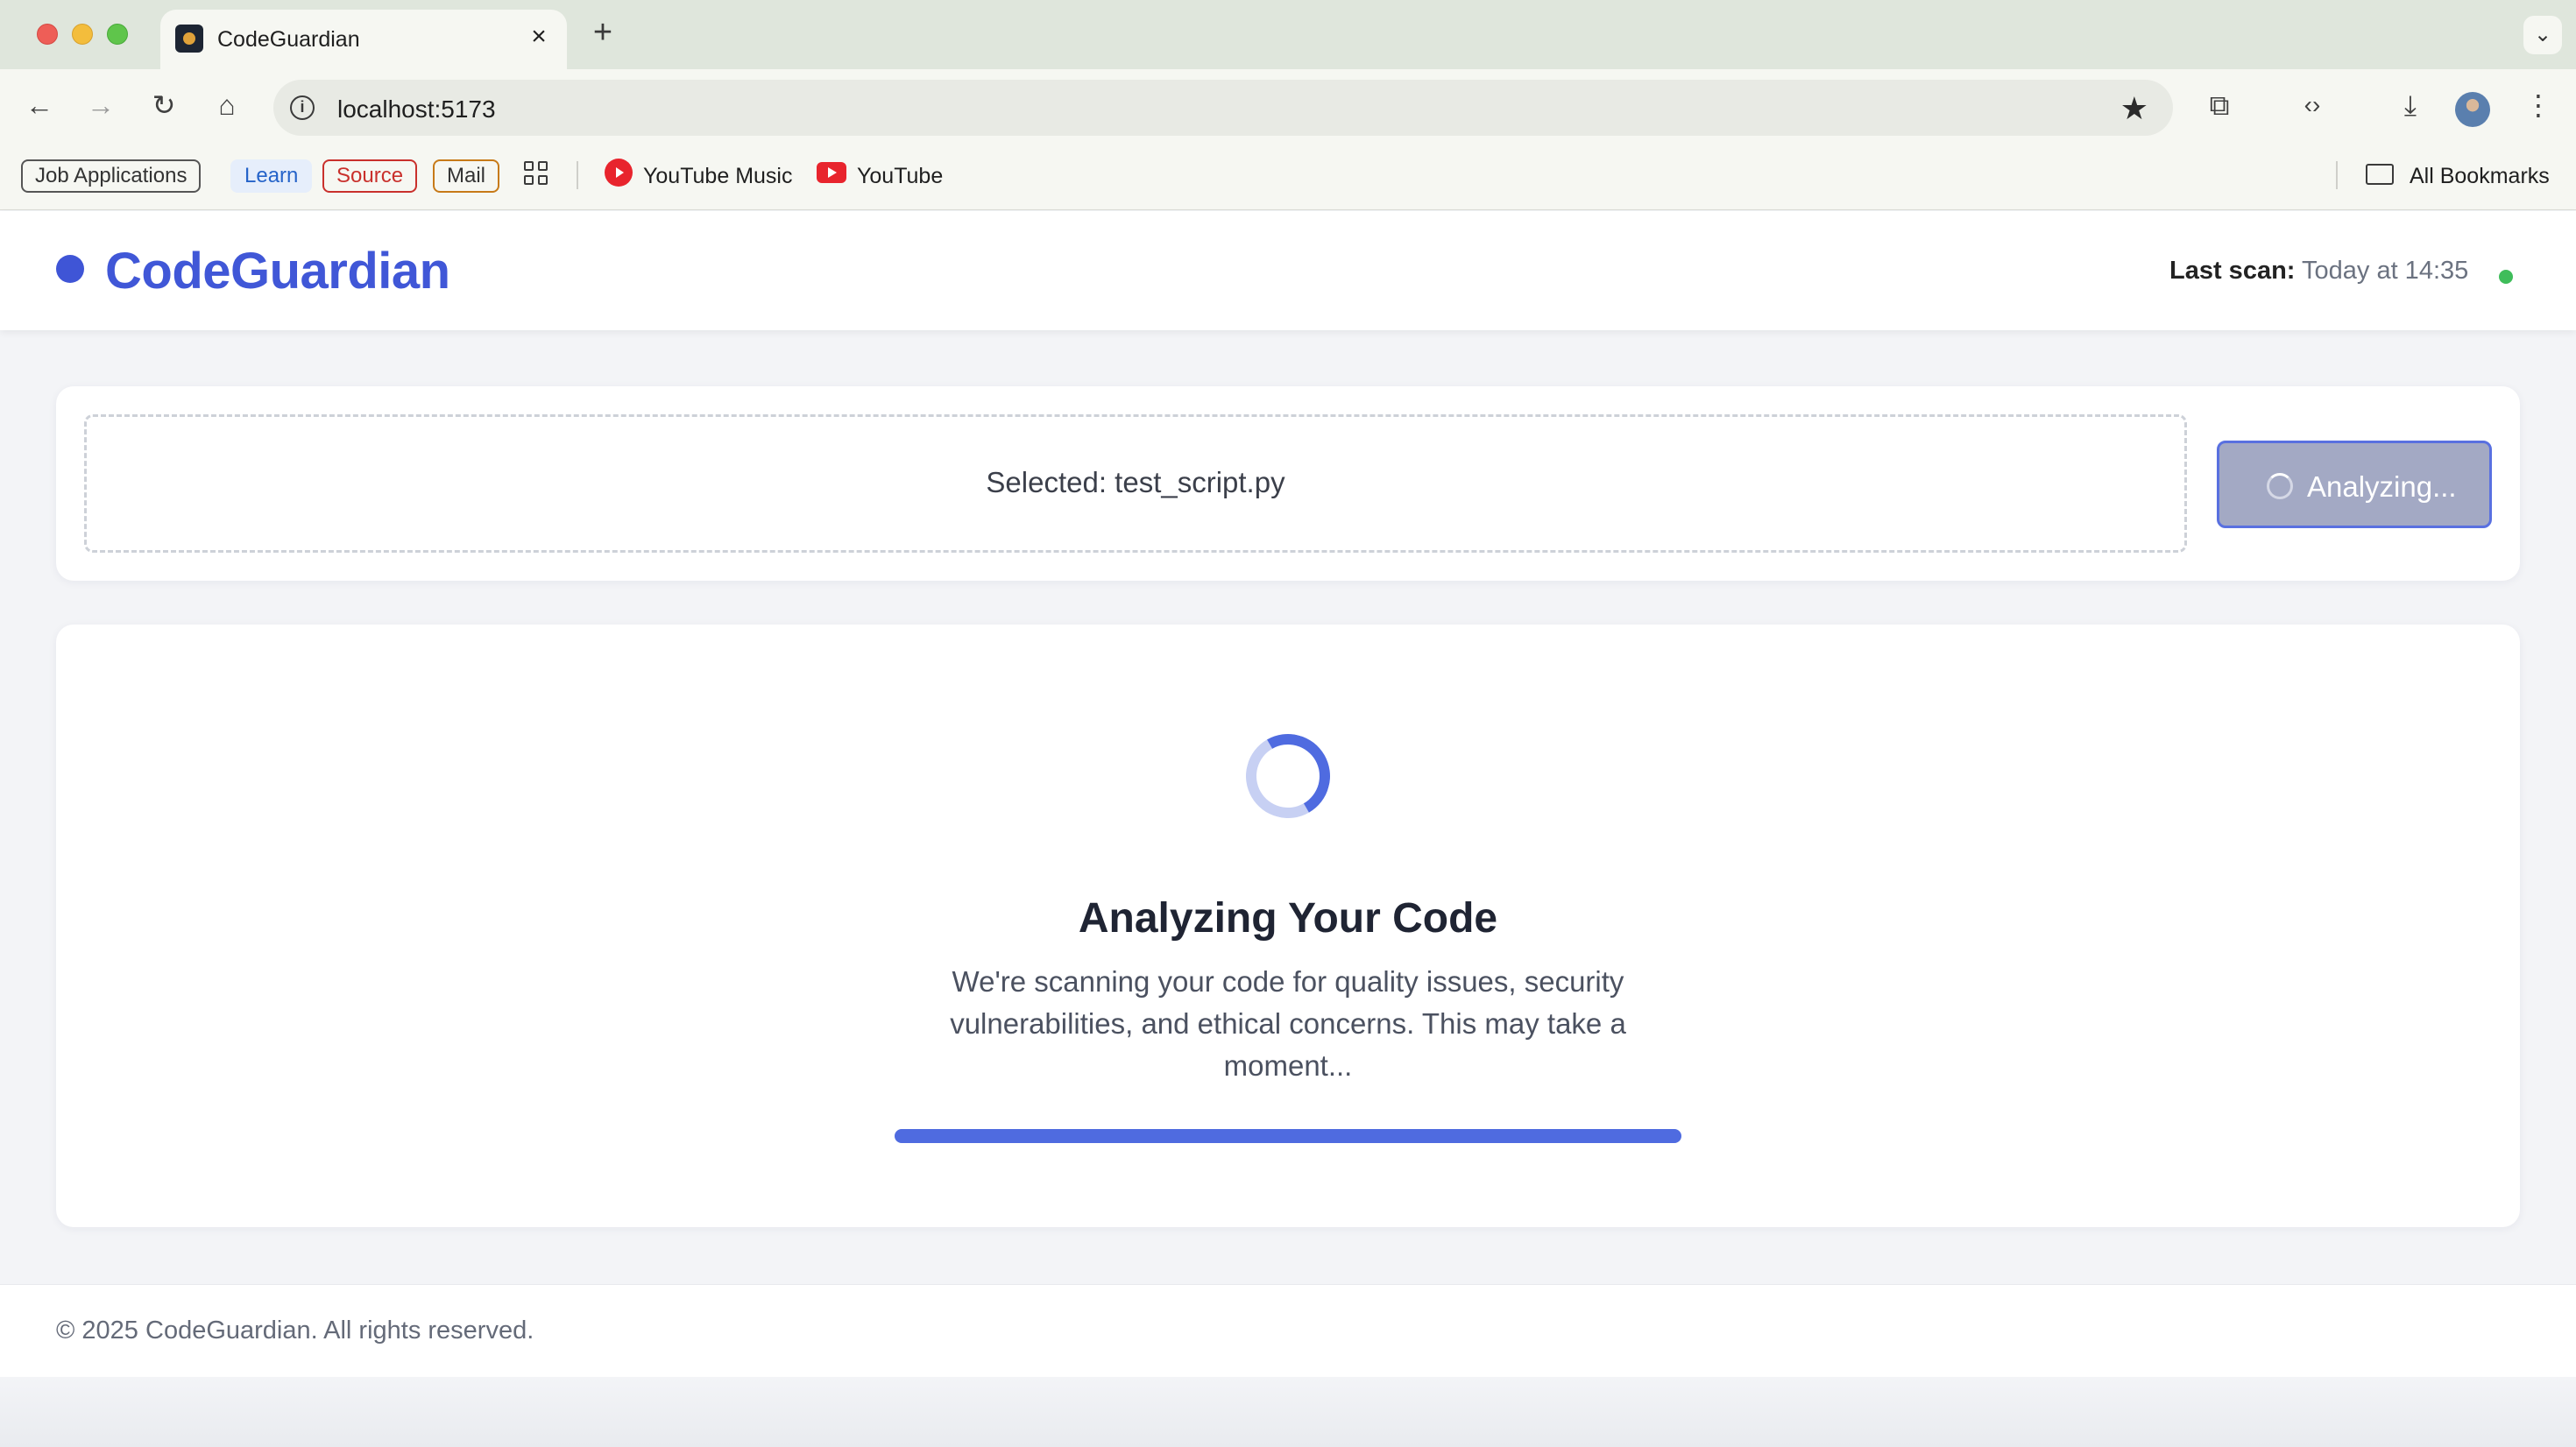 The image size is (2576, 1447). What do you see at coordinates (2410, 105) in the screenshot?
I see `download-icon: ⤓` at bounding box center [2410, 105].